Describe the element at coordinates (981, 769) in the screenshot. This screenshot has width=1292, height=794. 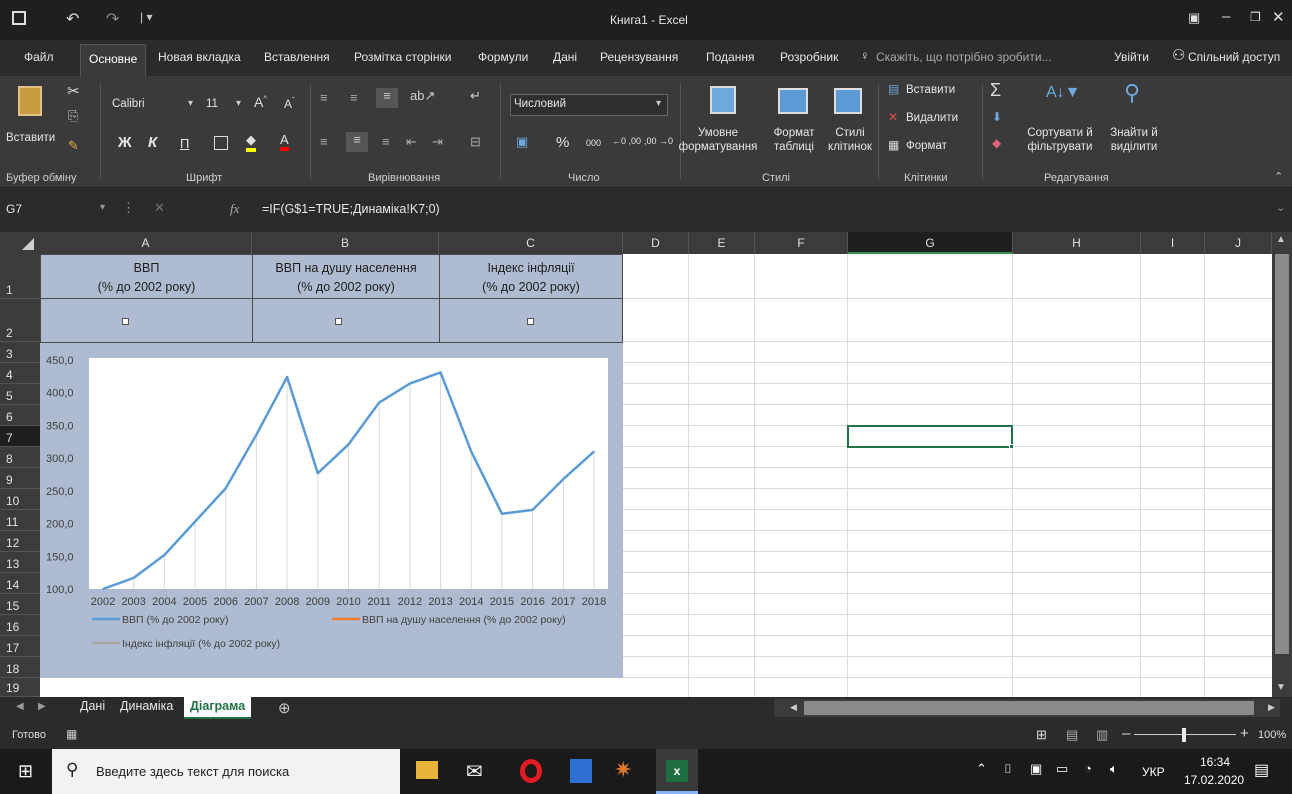
I see `show-hidden-icons-icon: ⌃` at that location.